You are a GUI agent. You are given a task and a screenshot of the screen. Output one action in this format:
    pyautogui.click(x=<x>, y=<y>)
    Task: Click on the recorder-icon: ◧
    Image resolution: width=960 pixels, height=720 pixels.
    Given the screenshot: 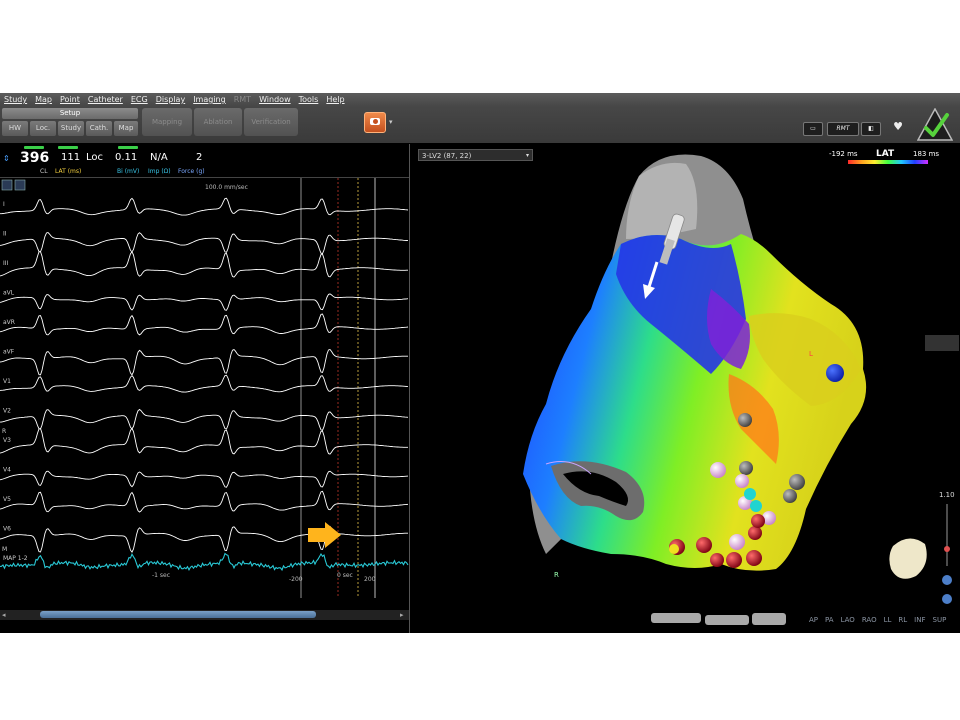 What is the action you would take?
    pyautogui.click(x=871, y=129)
    